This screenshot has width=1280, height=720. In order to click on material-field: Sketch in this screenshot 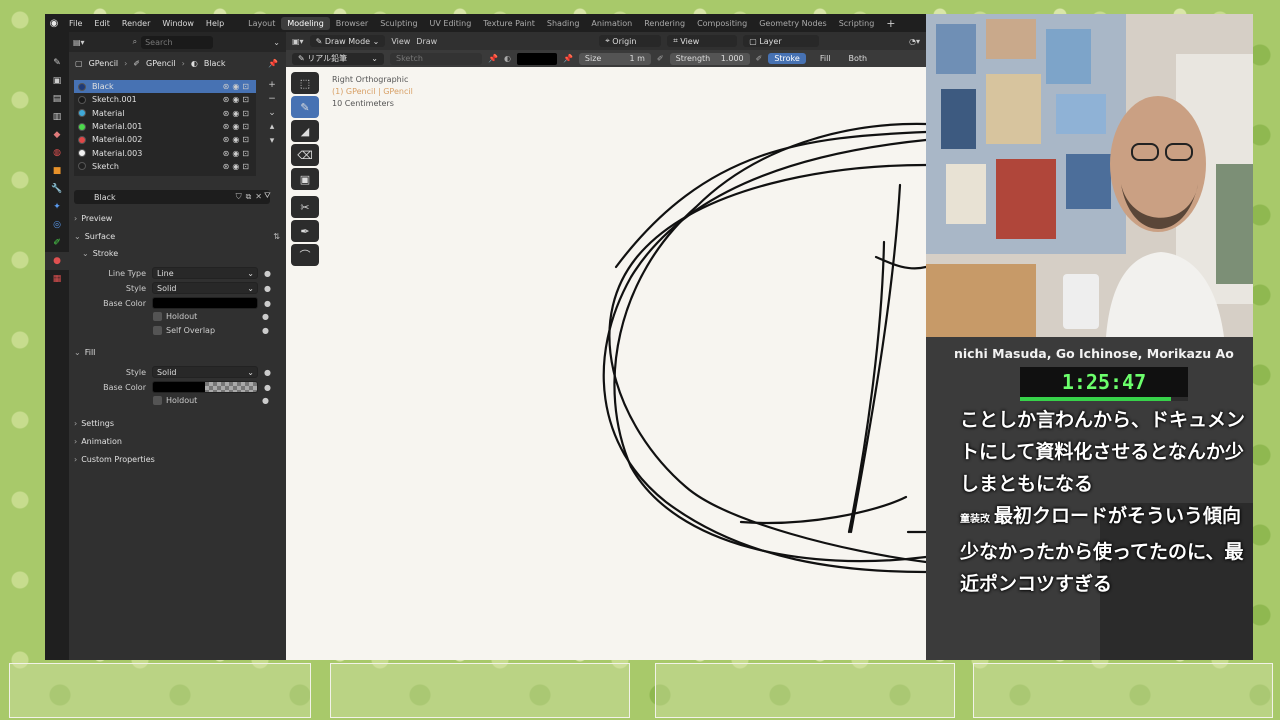, I will do `click(436, 58)`.